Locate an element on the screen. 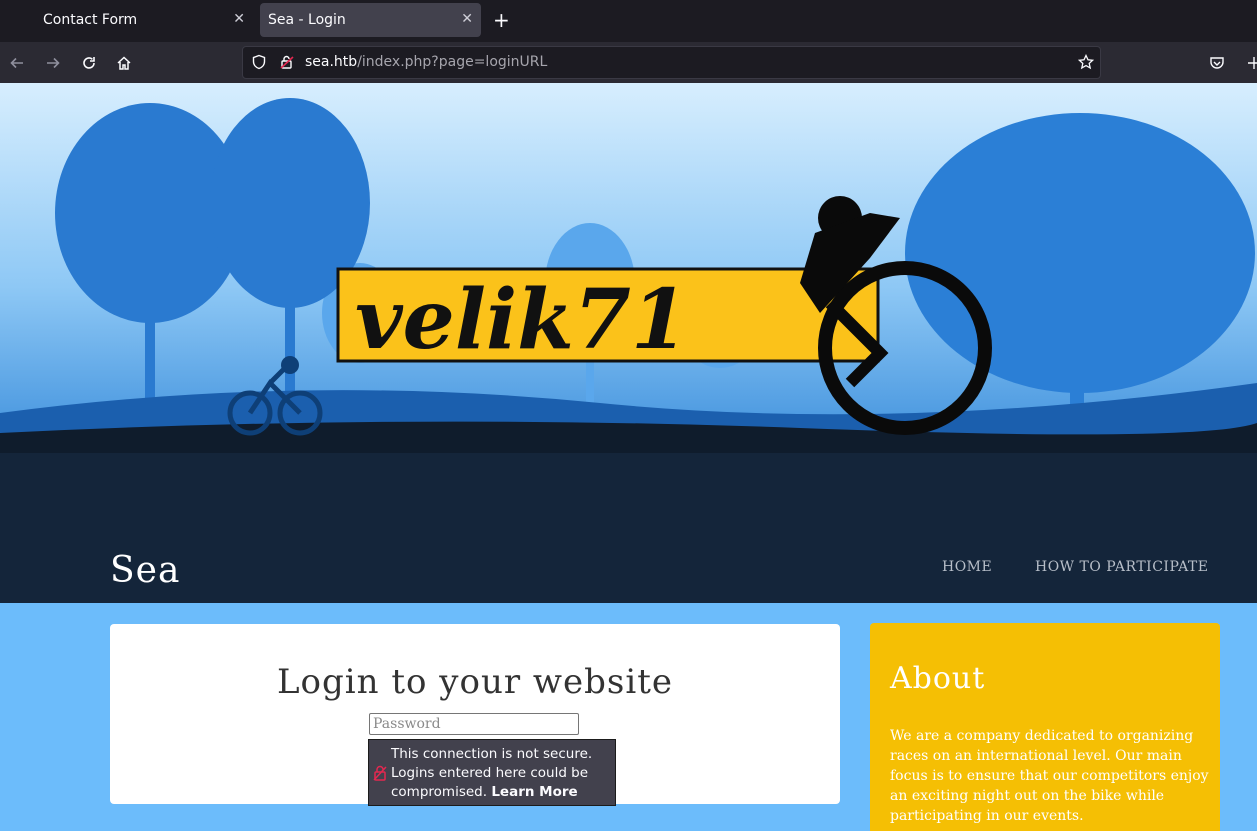 The height and width of the screenshot is (831, 1257). site-title: Sea is located at coordinates (145, 570).